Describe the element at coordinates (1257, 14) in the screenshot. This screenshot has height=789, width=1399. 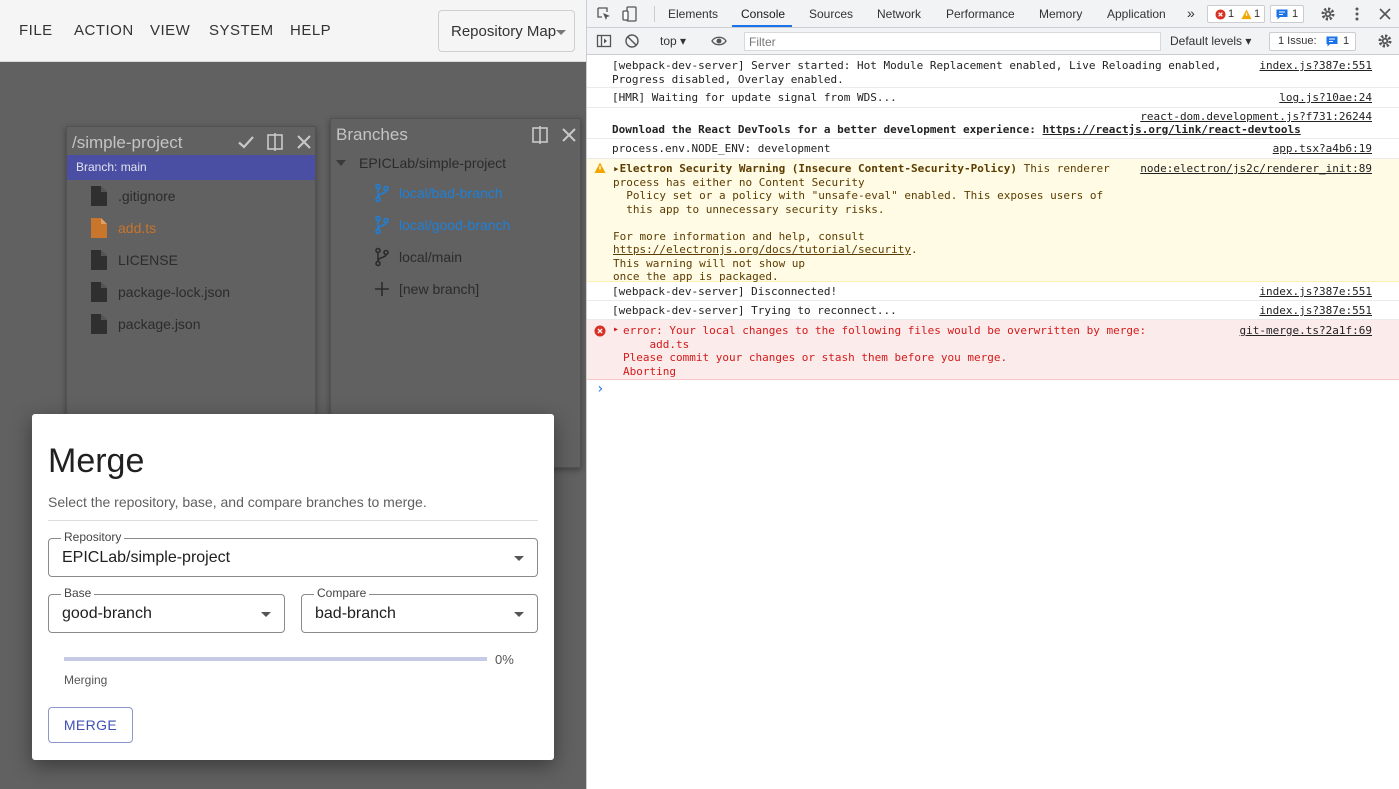
I see `warning-count: 1` at that location.